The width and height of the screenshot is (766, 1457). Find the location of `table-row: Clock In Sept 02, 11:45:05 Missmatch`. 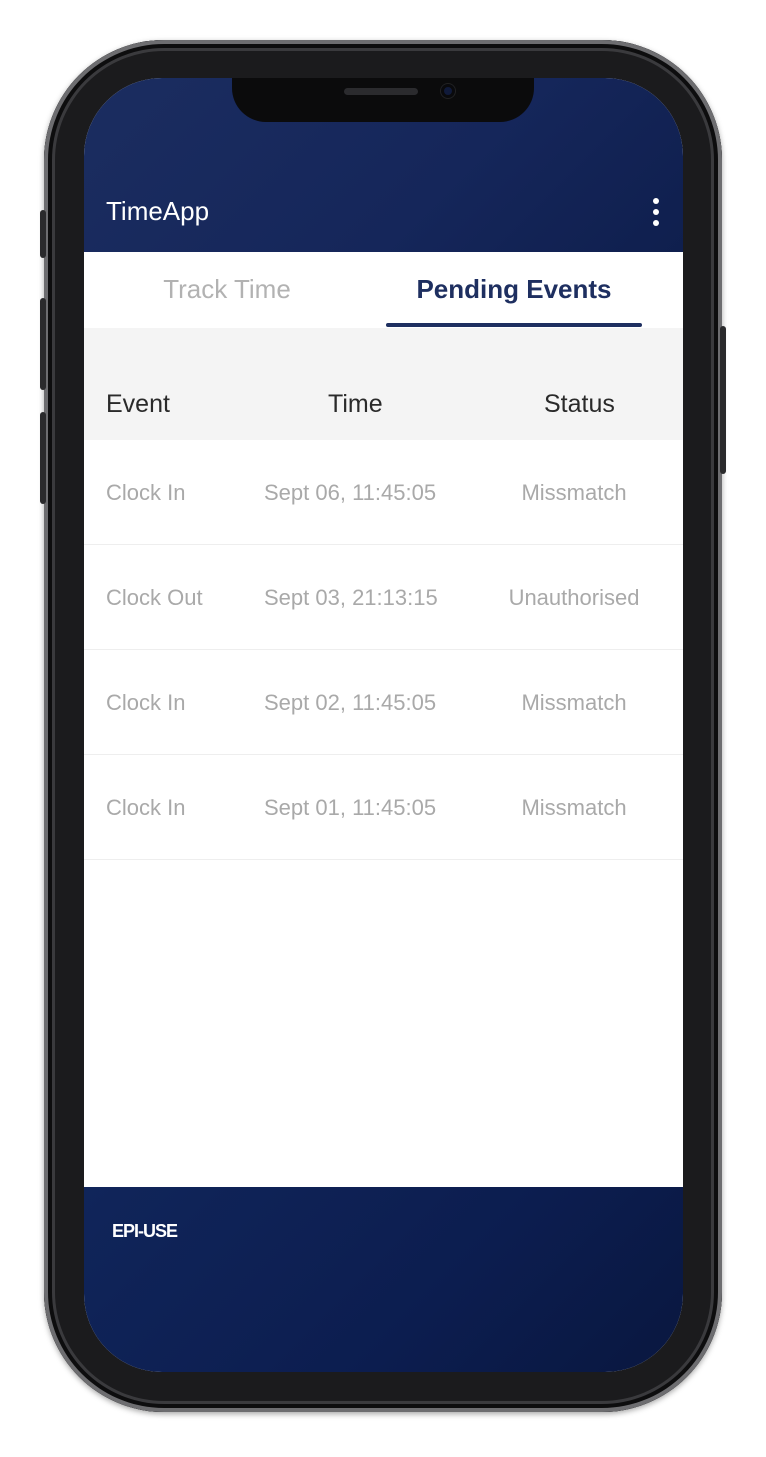

table-row: Clock In Sept 02, 11:45:05 Missmatch is located at coordinates (383, 702).